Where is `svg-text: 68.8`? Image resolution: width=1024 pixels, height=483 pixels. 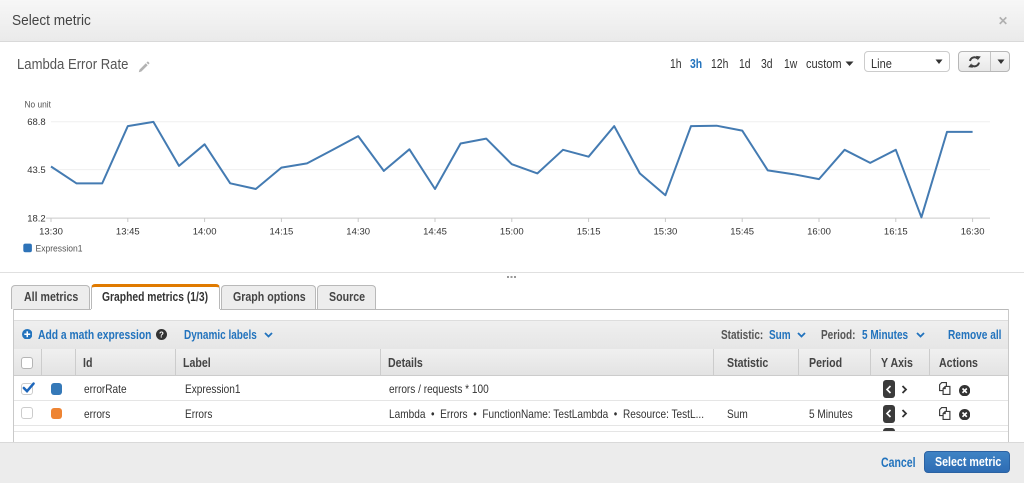
svg-text: 68.8 is located at coordinates (36, 122).